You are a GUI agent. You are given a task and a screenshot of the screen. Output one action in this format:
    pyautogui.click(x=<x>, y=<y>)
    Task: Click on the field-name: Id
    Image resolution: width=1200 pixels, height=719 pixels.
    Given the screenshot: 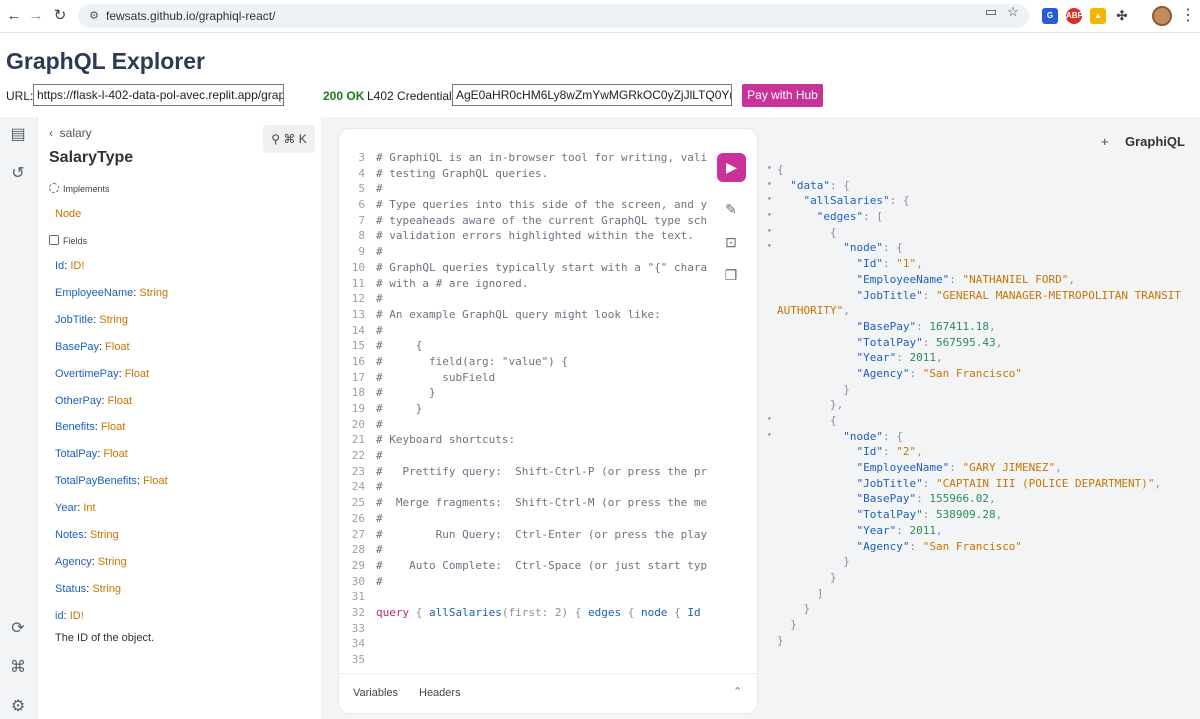 What is the action you would take?
    pyautogui.click(x=59, y=266)
    